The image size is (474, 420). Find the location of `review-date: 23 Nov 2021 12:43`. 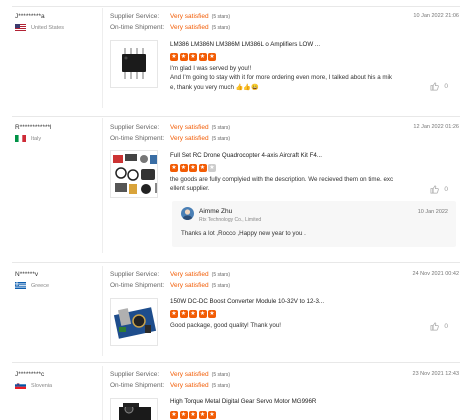

review-date: 23 Nov 2021 12:43 is located at coordinates (435, 374).